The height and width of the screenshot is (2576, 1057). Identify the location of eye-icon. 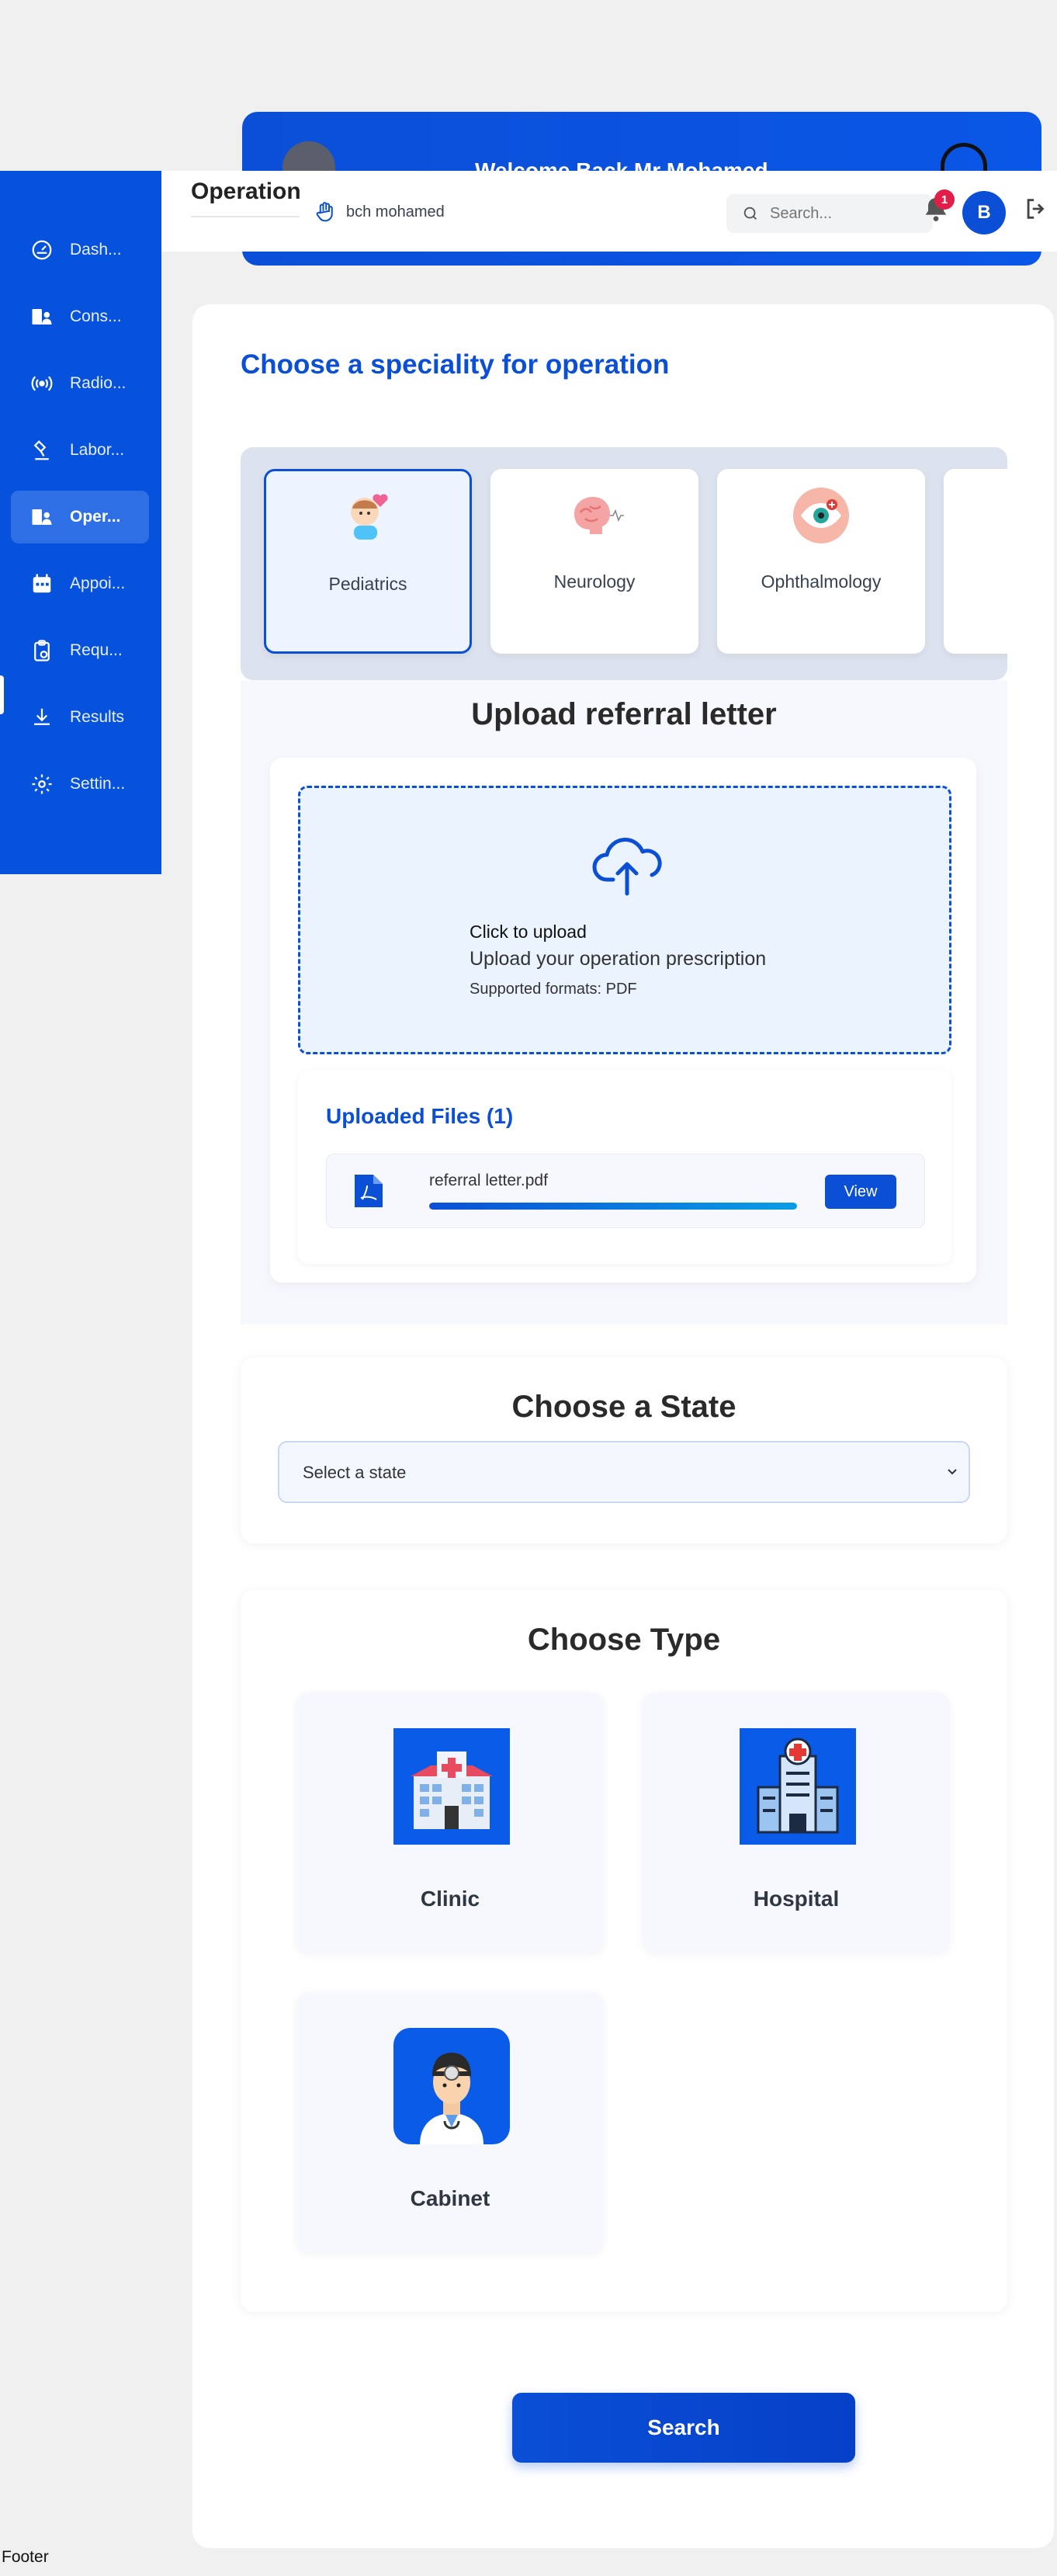
(821, 515).